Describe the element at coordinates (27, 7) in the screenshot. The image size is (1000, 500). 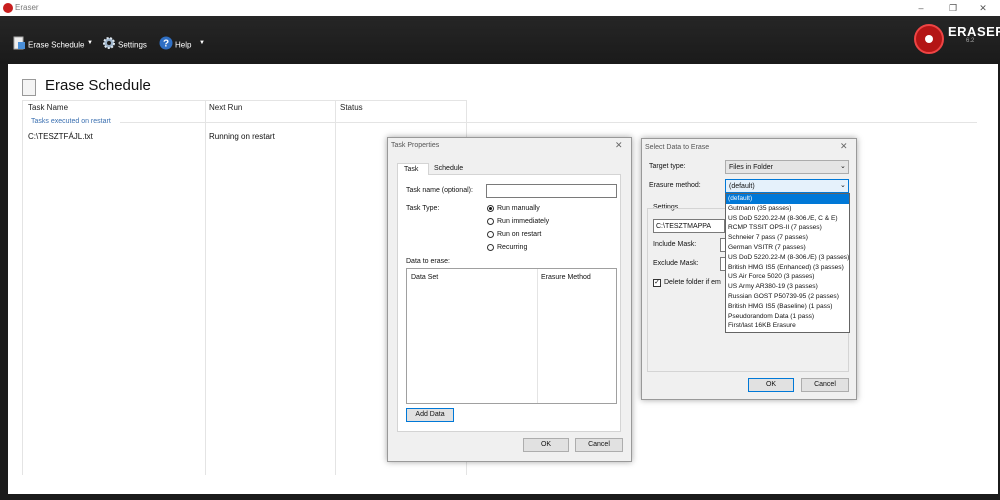
I see `window-title: Eraser` at that location.